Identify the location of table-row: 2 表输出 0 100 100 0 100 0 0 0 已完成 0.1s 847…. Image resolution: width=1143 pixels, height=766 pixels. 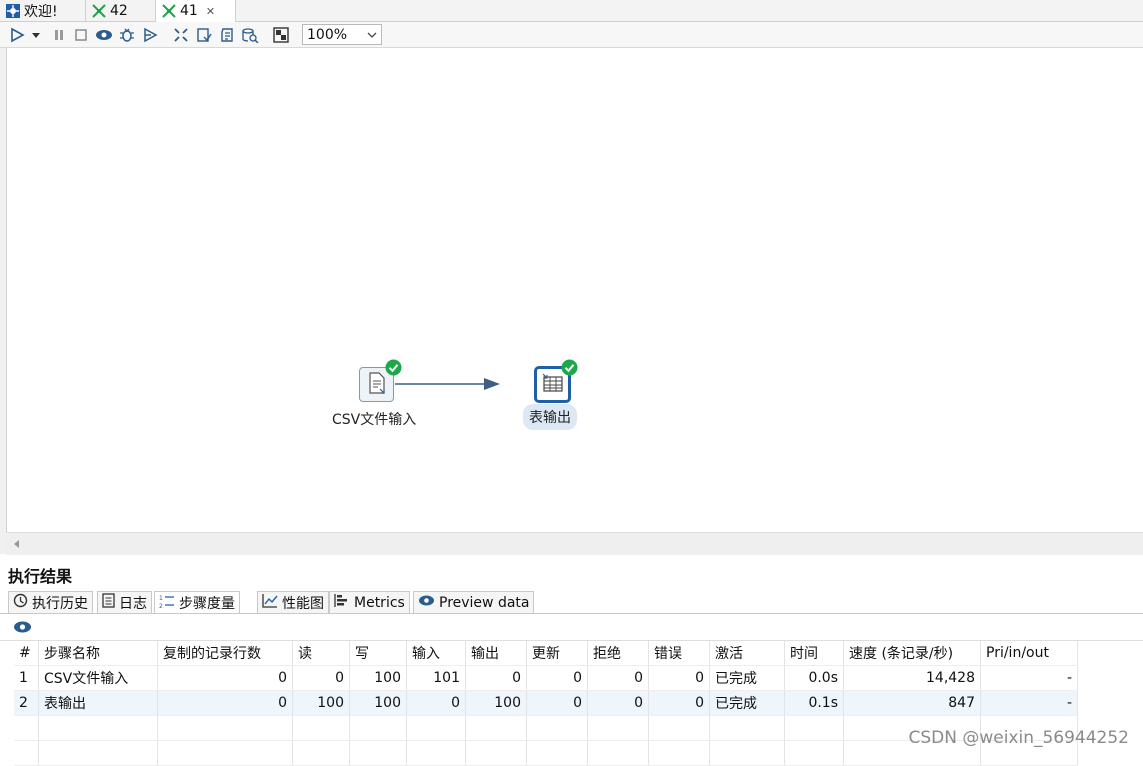
(546, 703).